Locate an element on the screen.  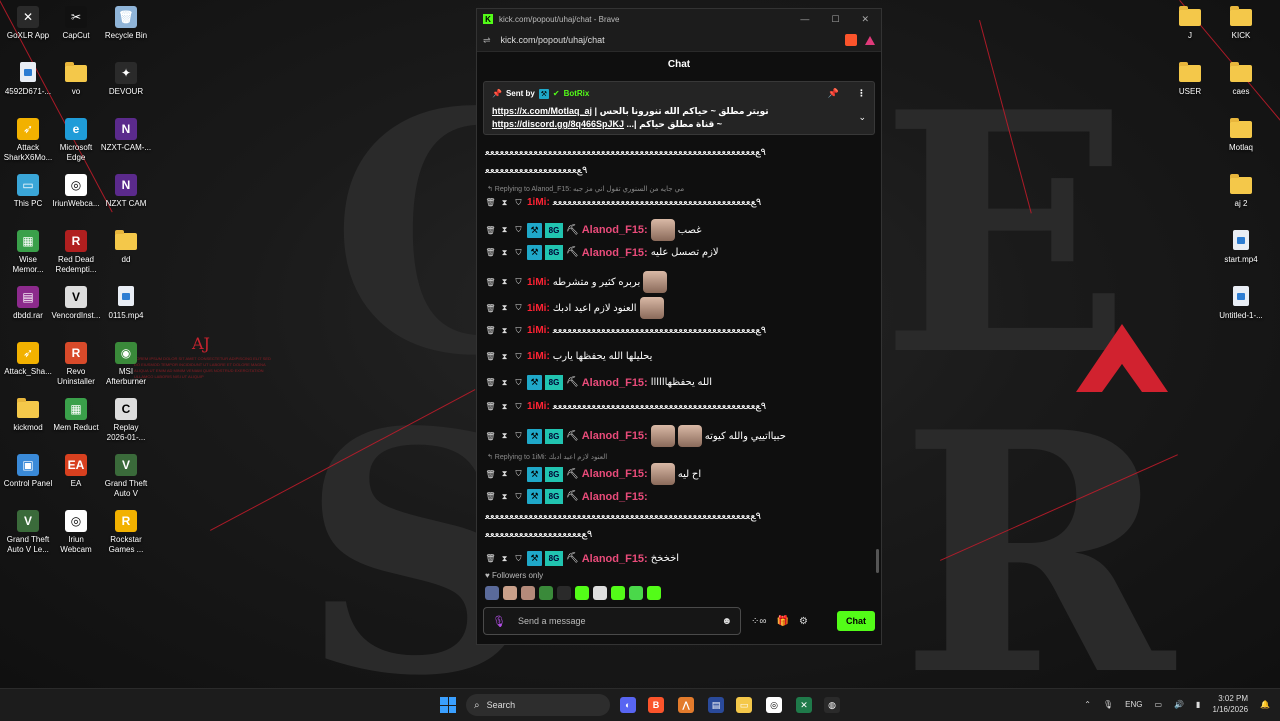
taskbar-search-label: Search is located at coordinates (501, 705).